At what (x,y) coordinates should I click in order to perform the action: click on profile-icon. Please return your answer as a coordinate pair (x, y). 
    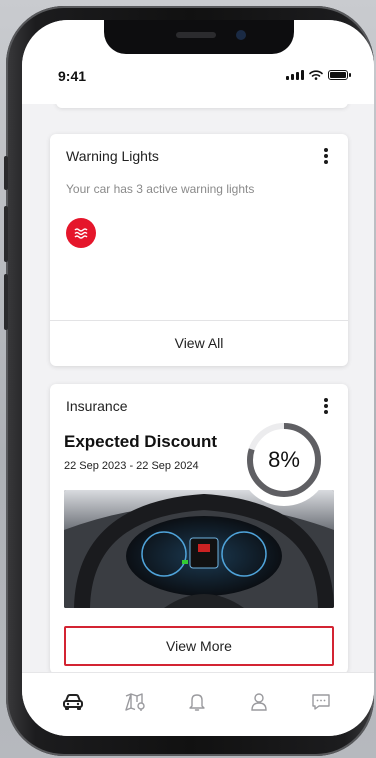
    Looking at the image, I should click on (259, 702).